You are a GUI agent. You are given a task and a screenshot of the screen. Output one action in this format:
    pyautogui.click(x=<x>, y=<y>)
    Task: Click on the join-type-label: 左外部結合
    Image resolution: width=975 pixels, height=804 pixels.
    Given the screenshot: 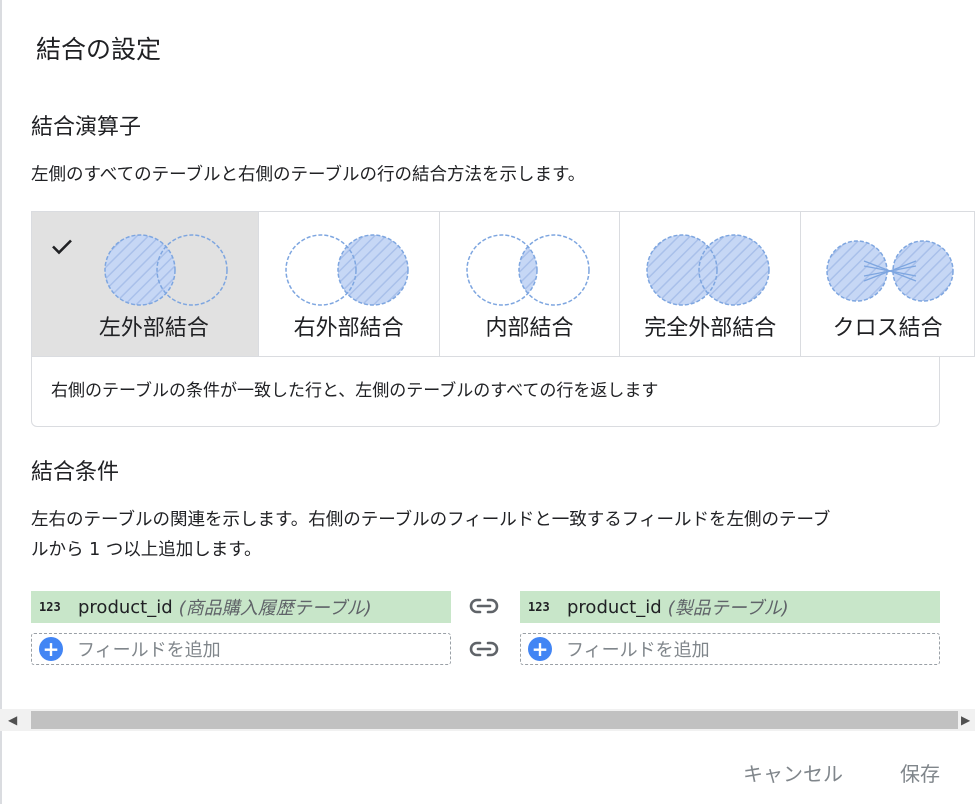 What is the action you would take?
    pyautogui.click(x=153, y=328)
    